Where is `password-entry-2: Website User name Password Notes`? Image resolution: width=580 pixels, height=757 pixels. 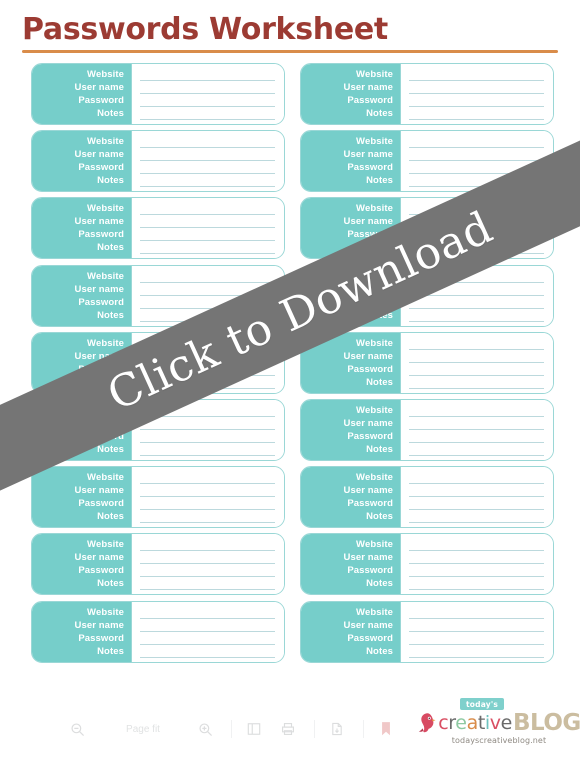 password-entry-2: Website User name Password Notes is located at coordinates (427, 94).